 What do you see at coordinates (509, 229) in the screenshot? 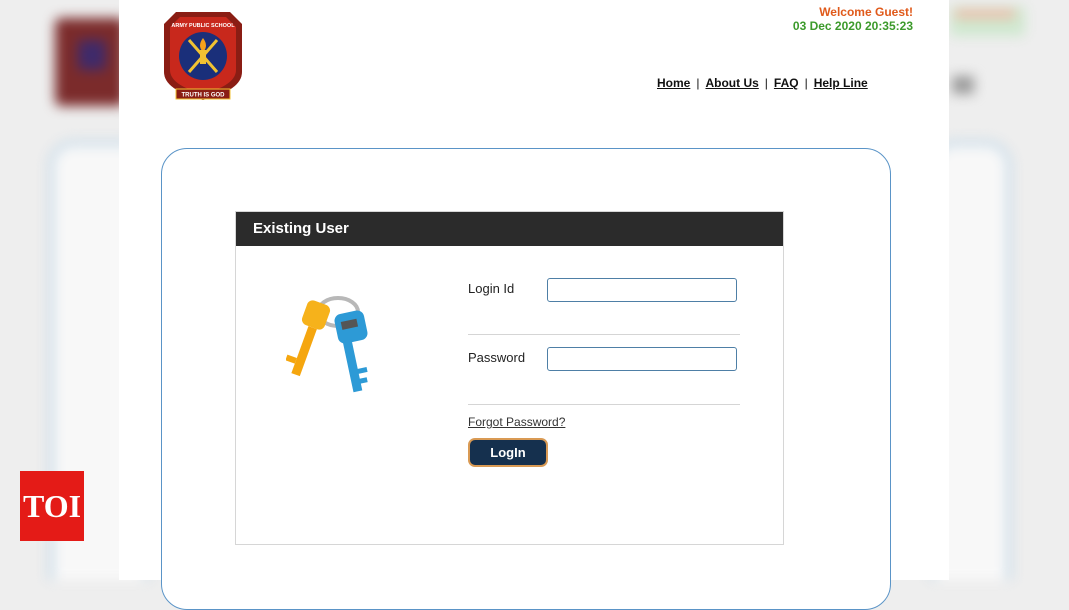
I see `login-title: Existing User` at bounding box center [509, 229].